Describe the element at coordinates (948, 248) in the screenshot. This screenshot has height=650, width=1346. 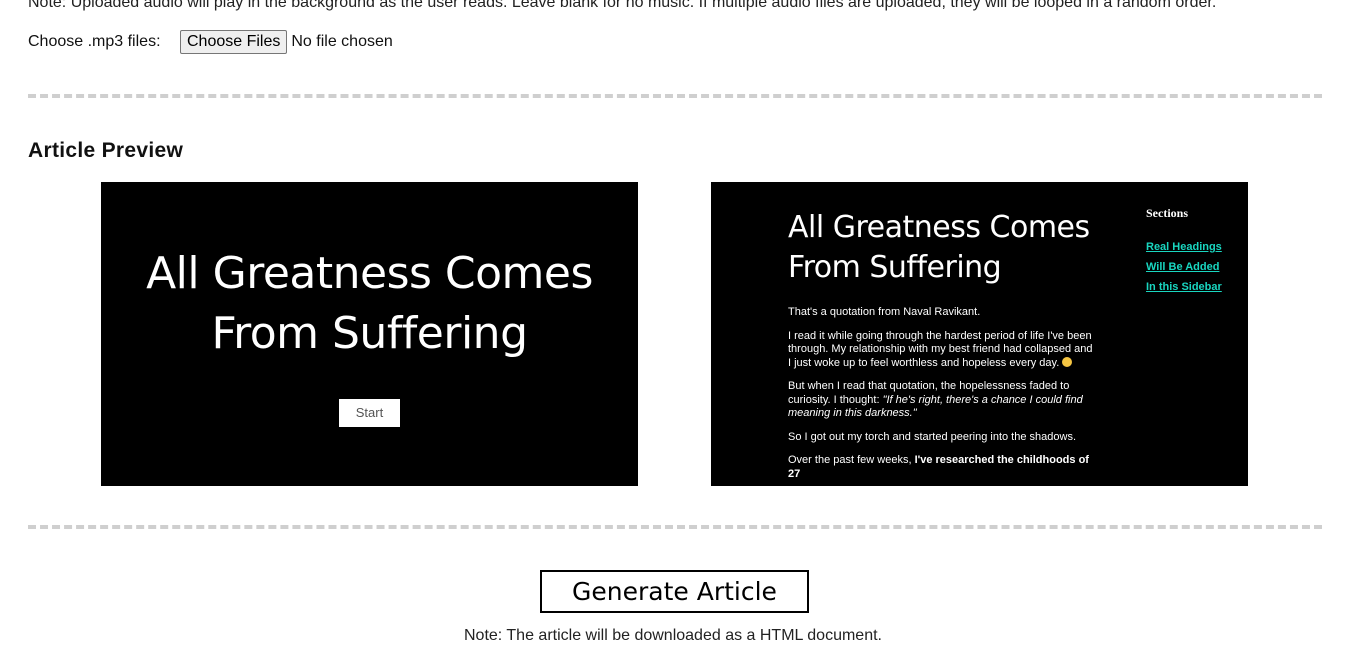
I see `article-title: All Greatness Comes From Suffering` at that location.